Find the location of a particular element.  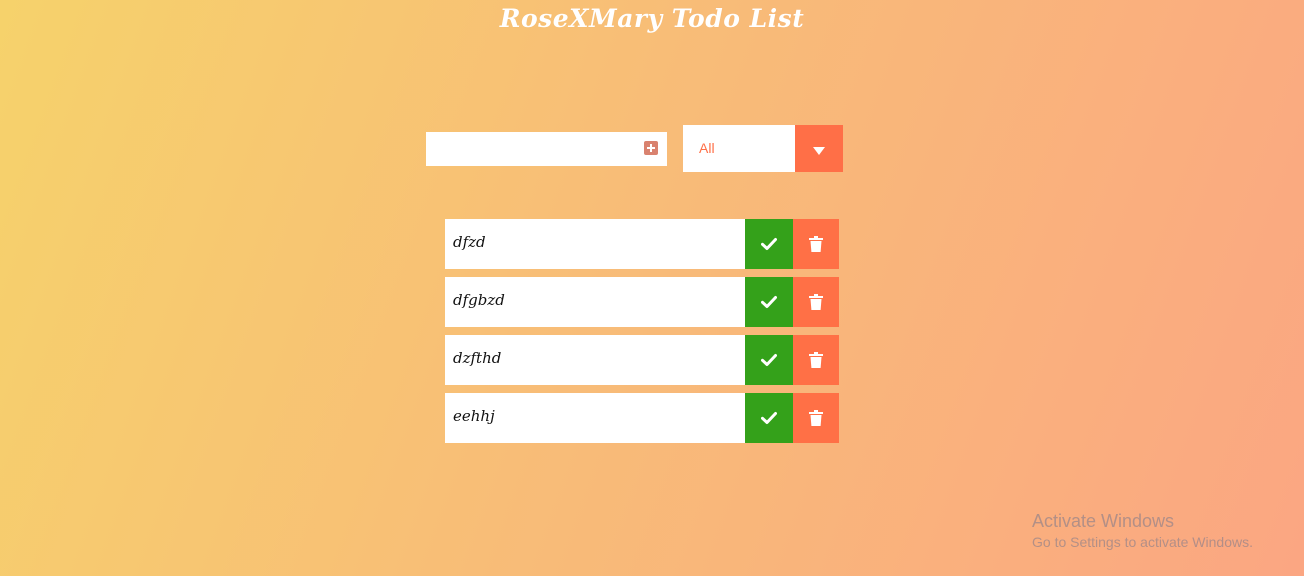

filter-select: All is located at coordinates (763, 148).